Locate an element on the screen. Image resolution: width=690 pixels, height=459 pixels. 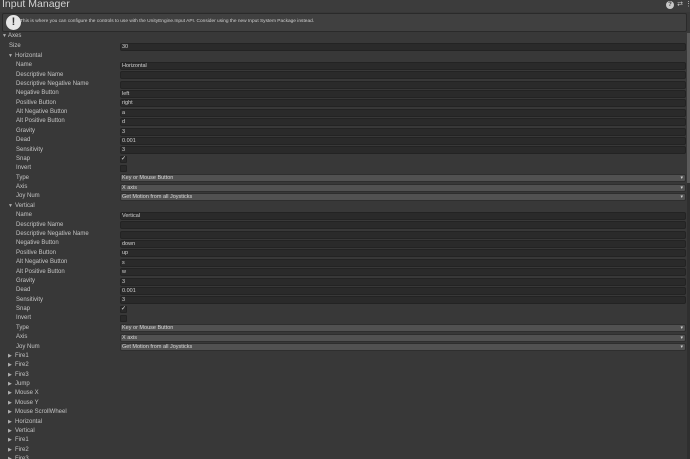
size-field: 30 is located at coordinates (403, 47).